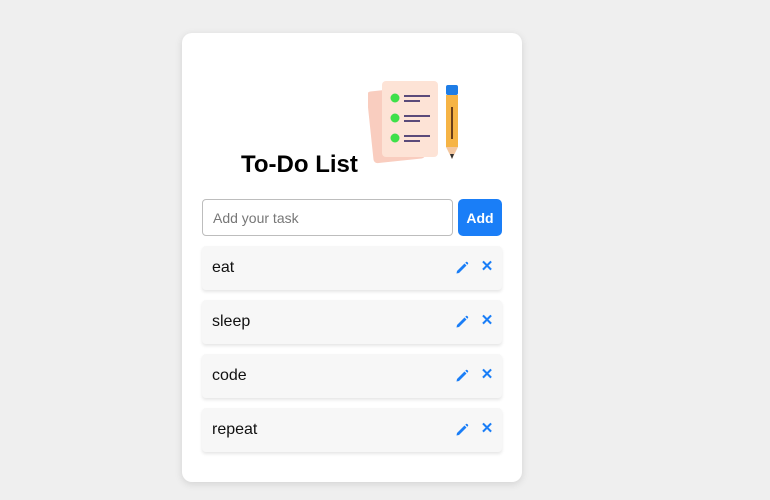 The height and width of the screenshot is (500, 770). What do you see at coordinates (413, 122) in the screenshot?
I see `checklist-and-pencil-icon` at bounding box center [413, 122].